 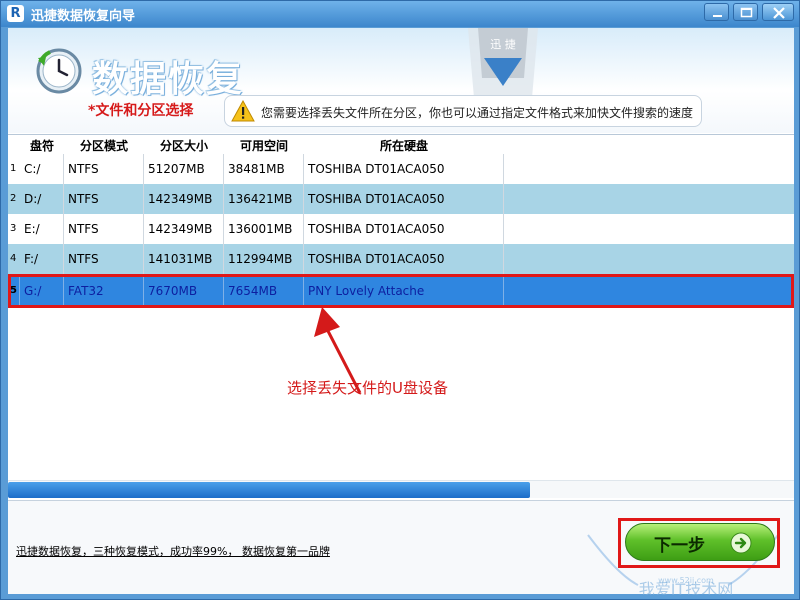 What do you see at coordinates (42, 259) in the screenshot?
I see `cell-drive: F:/` at bounding box center [42, 259].